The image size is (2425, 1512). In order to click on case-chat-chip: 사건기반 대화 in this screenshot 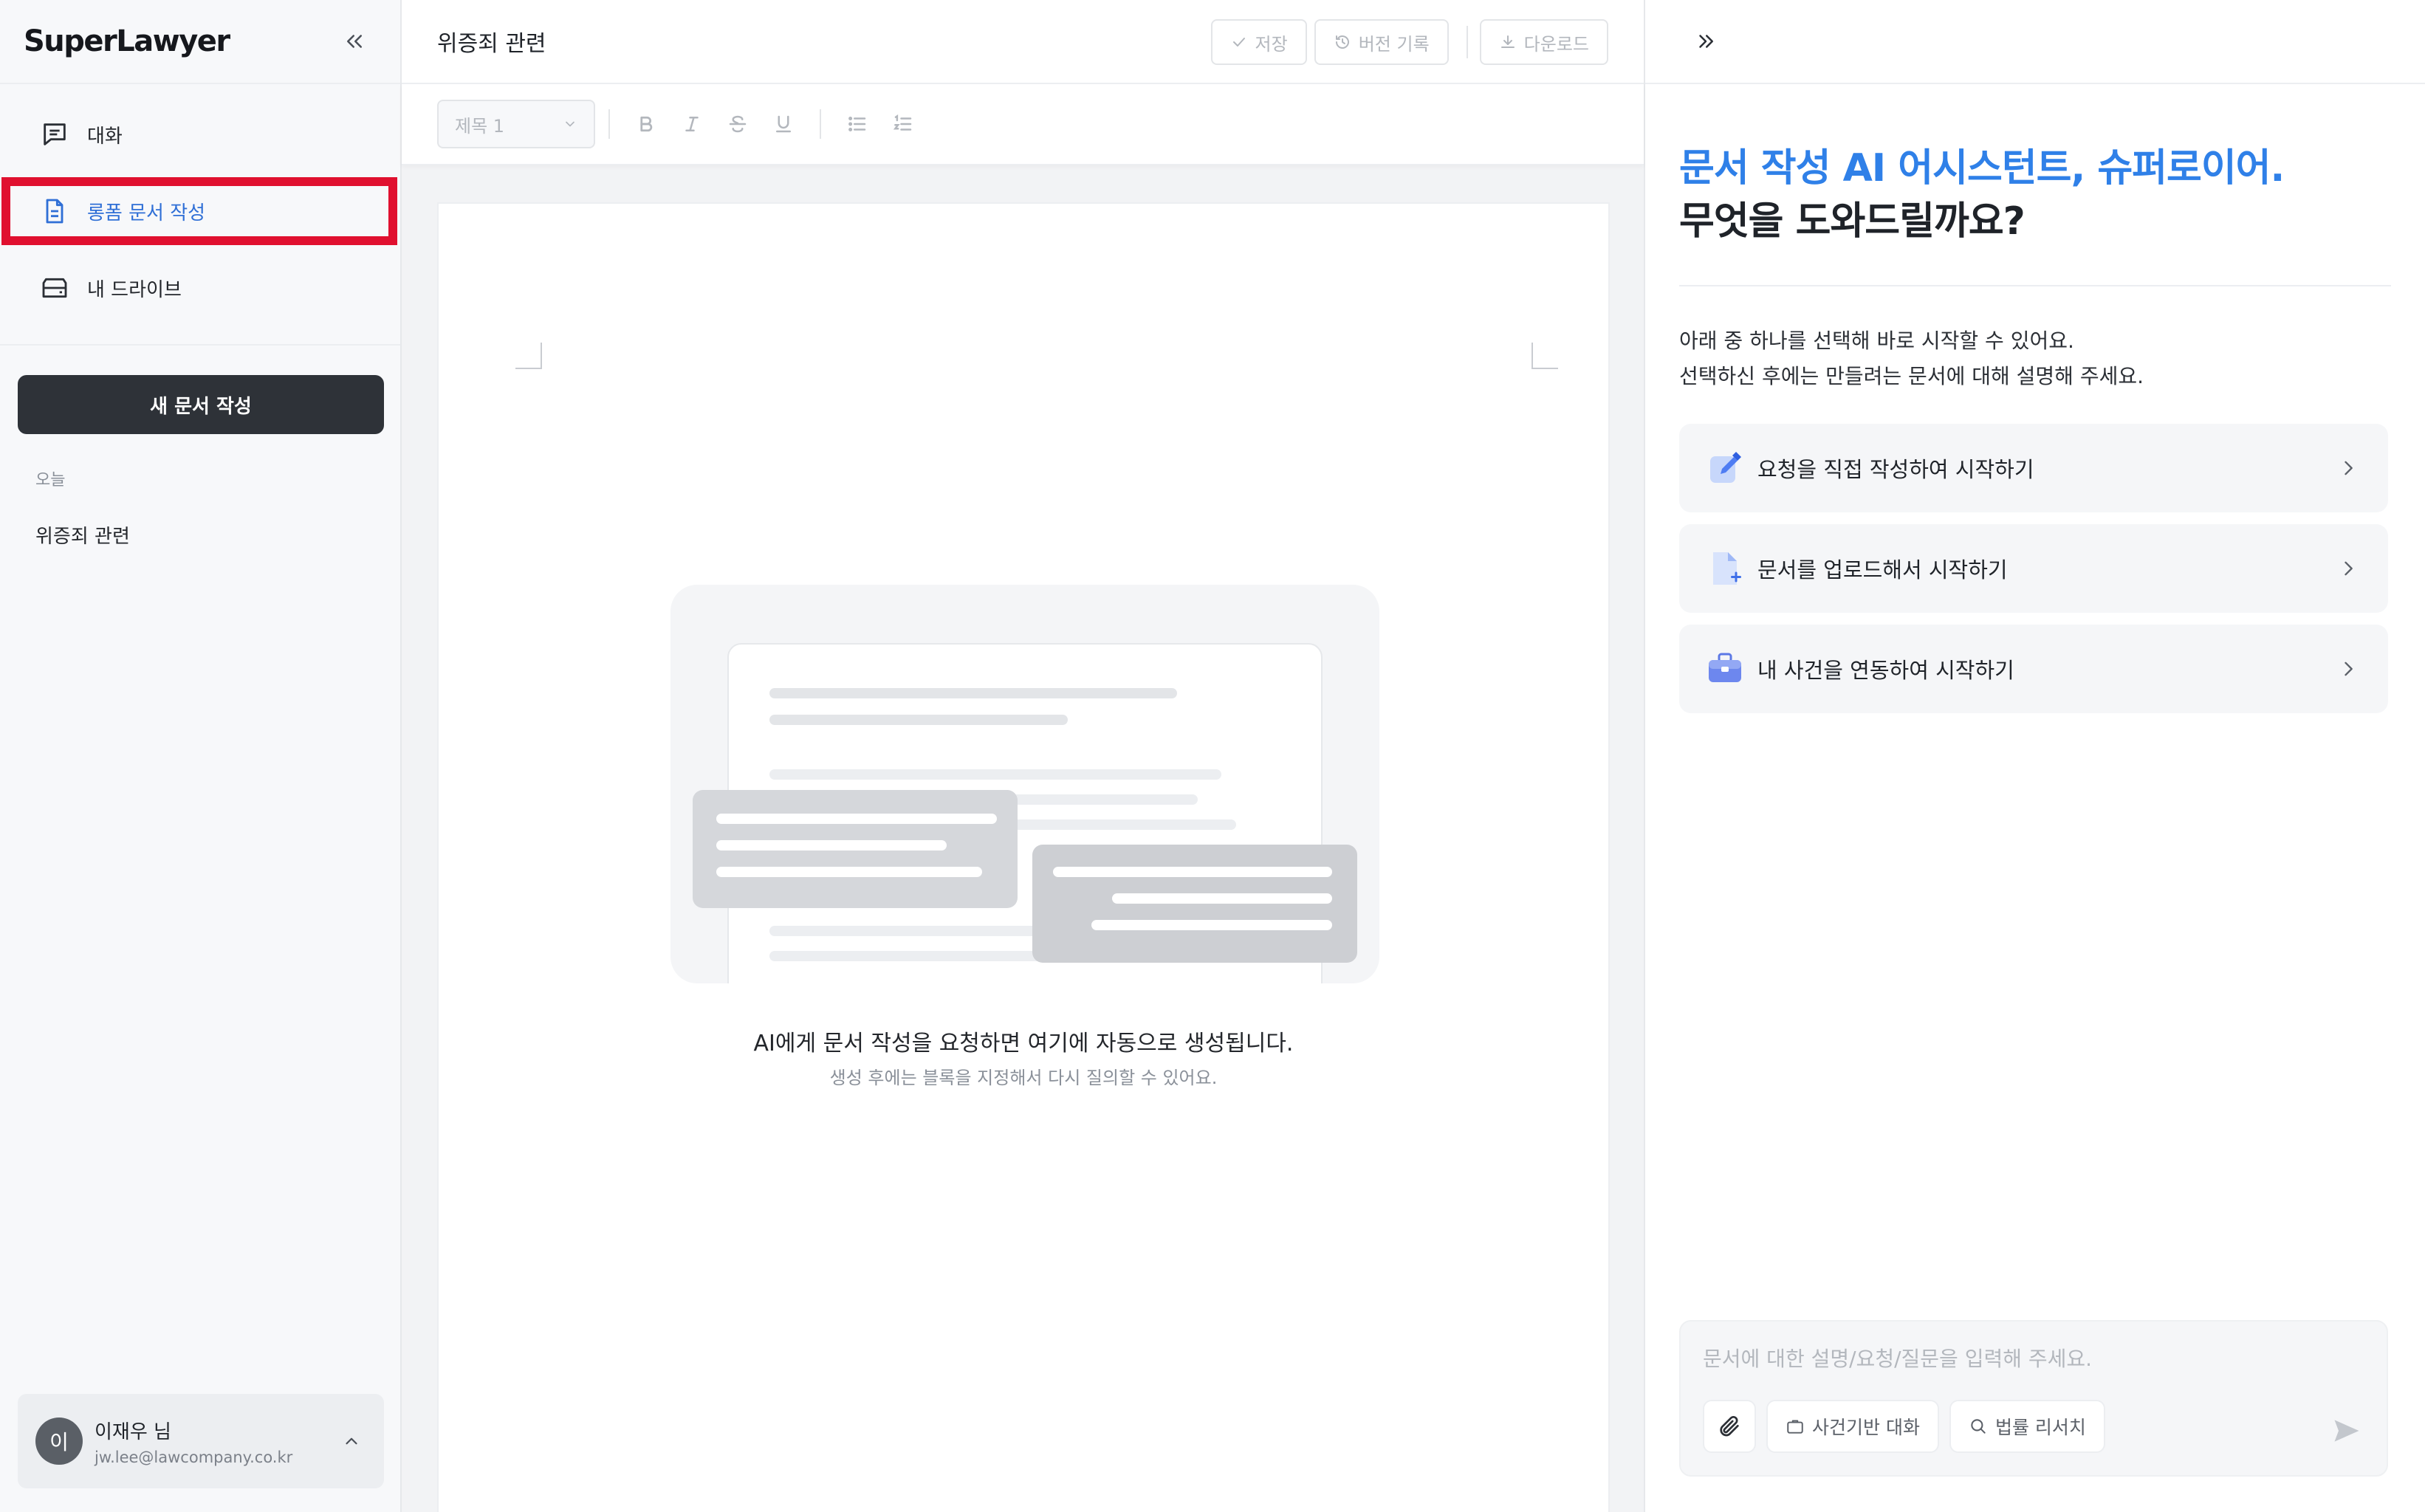, I will do `click(1853, 1426)`.